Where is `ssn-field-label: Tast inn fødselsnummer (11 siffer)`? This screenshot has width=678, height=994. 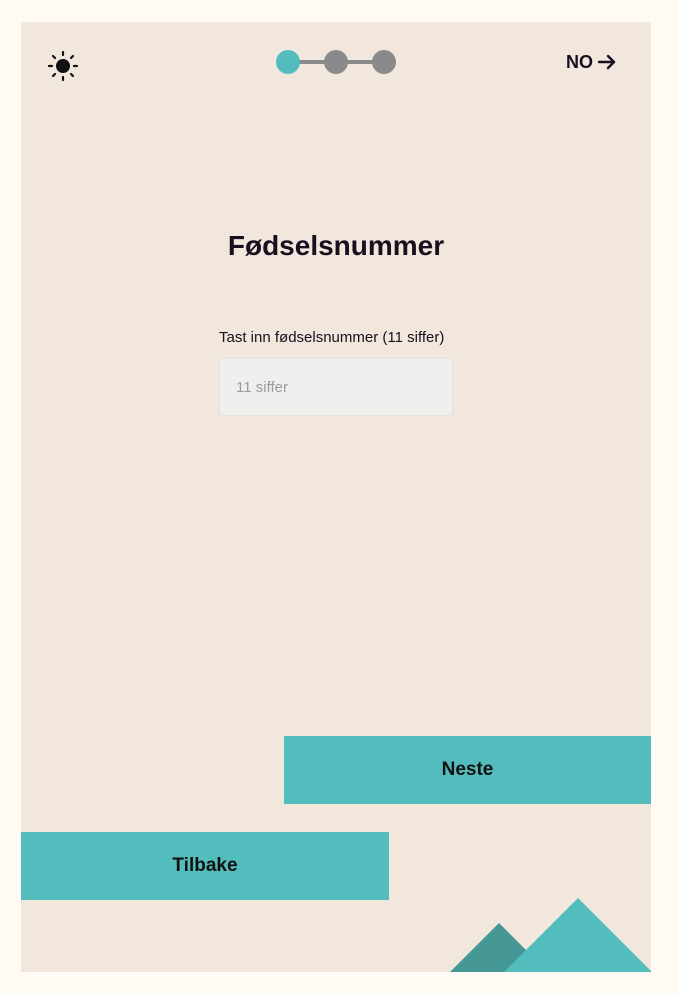 ssn-field-label: Tast inn fødselsnummer (11 siffer) is located at coordinates (332, 337).